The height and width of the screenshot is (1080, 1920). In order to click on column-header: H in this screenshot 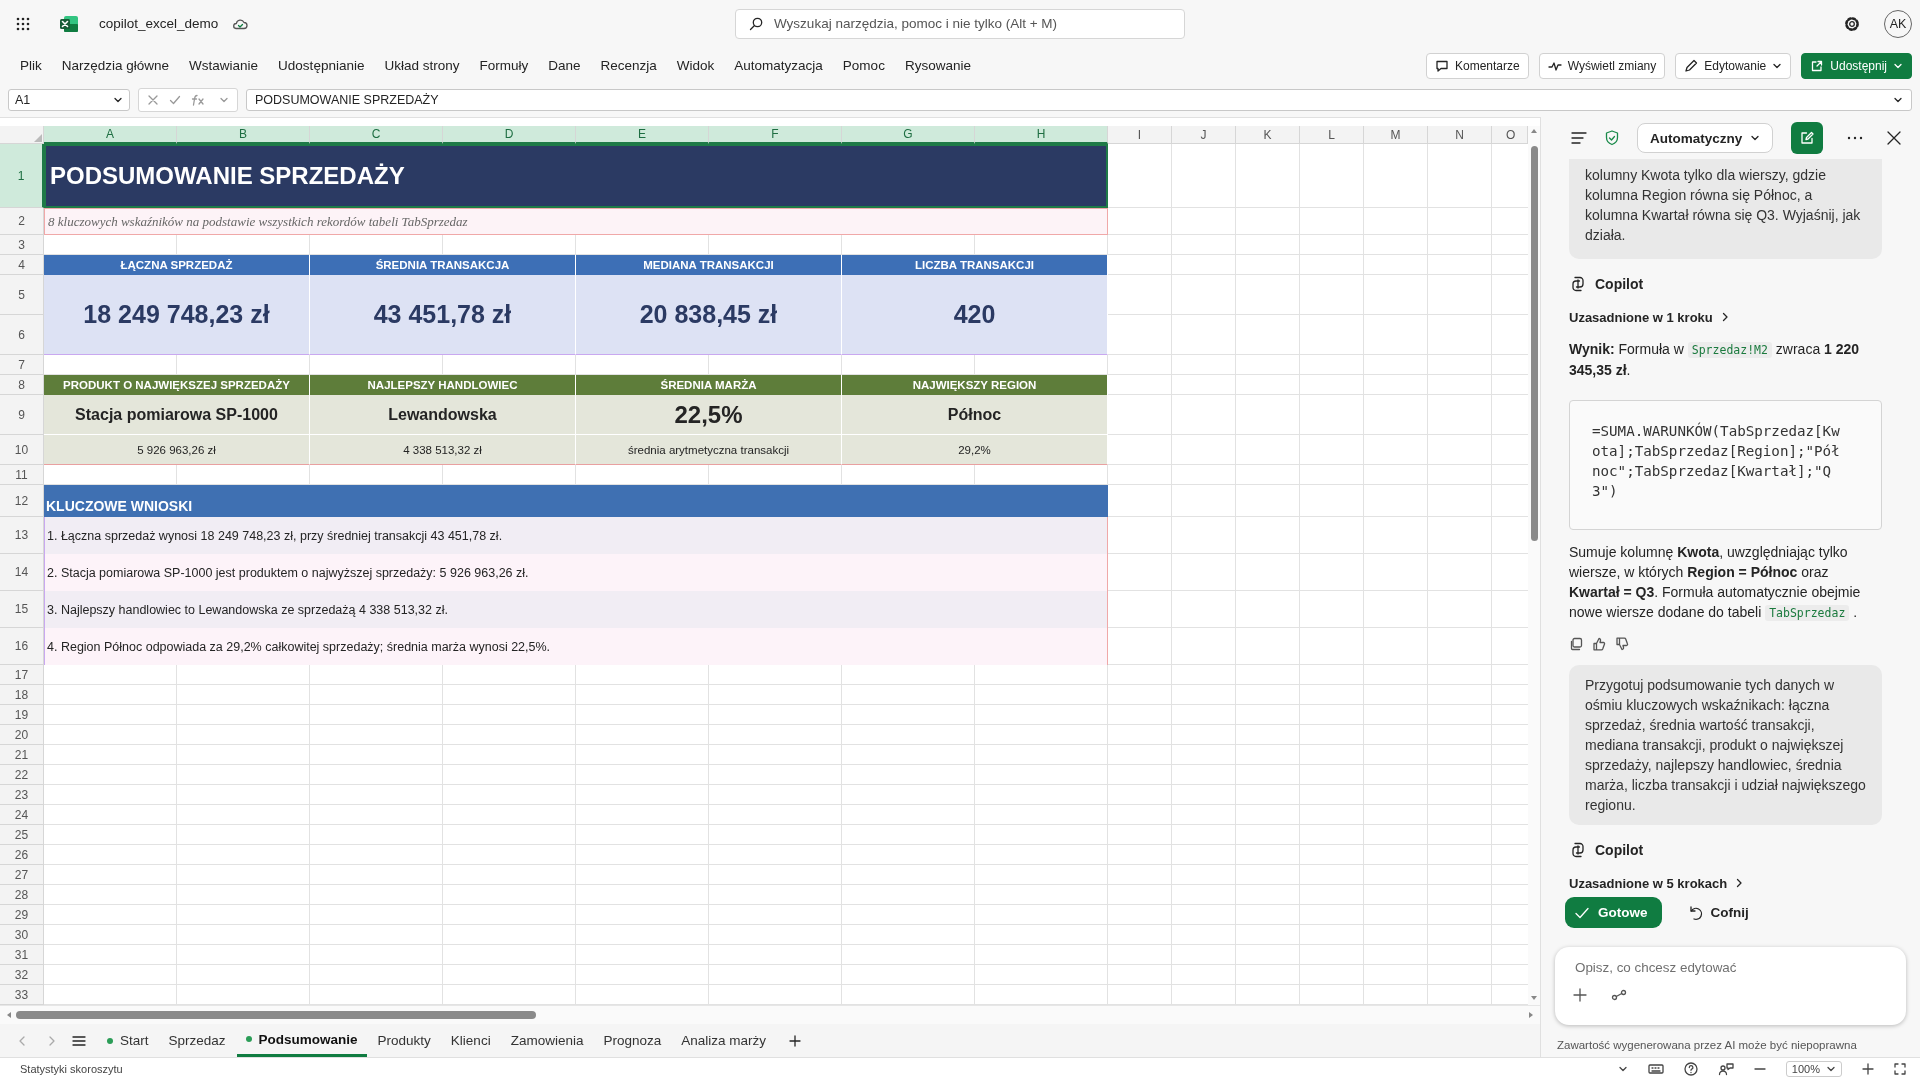, I will do `click(1041, 135)`.